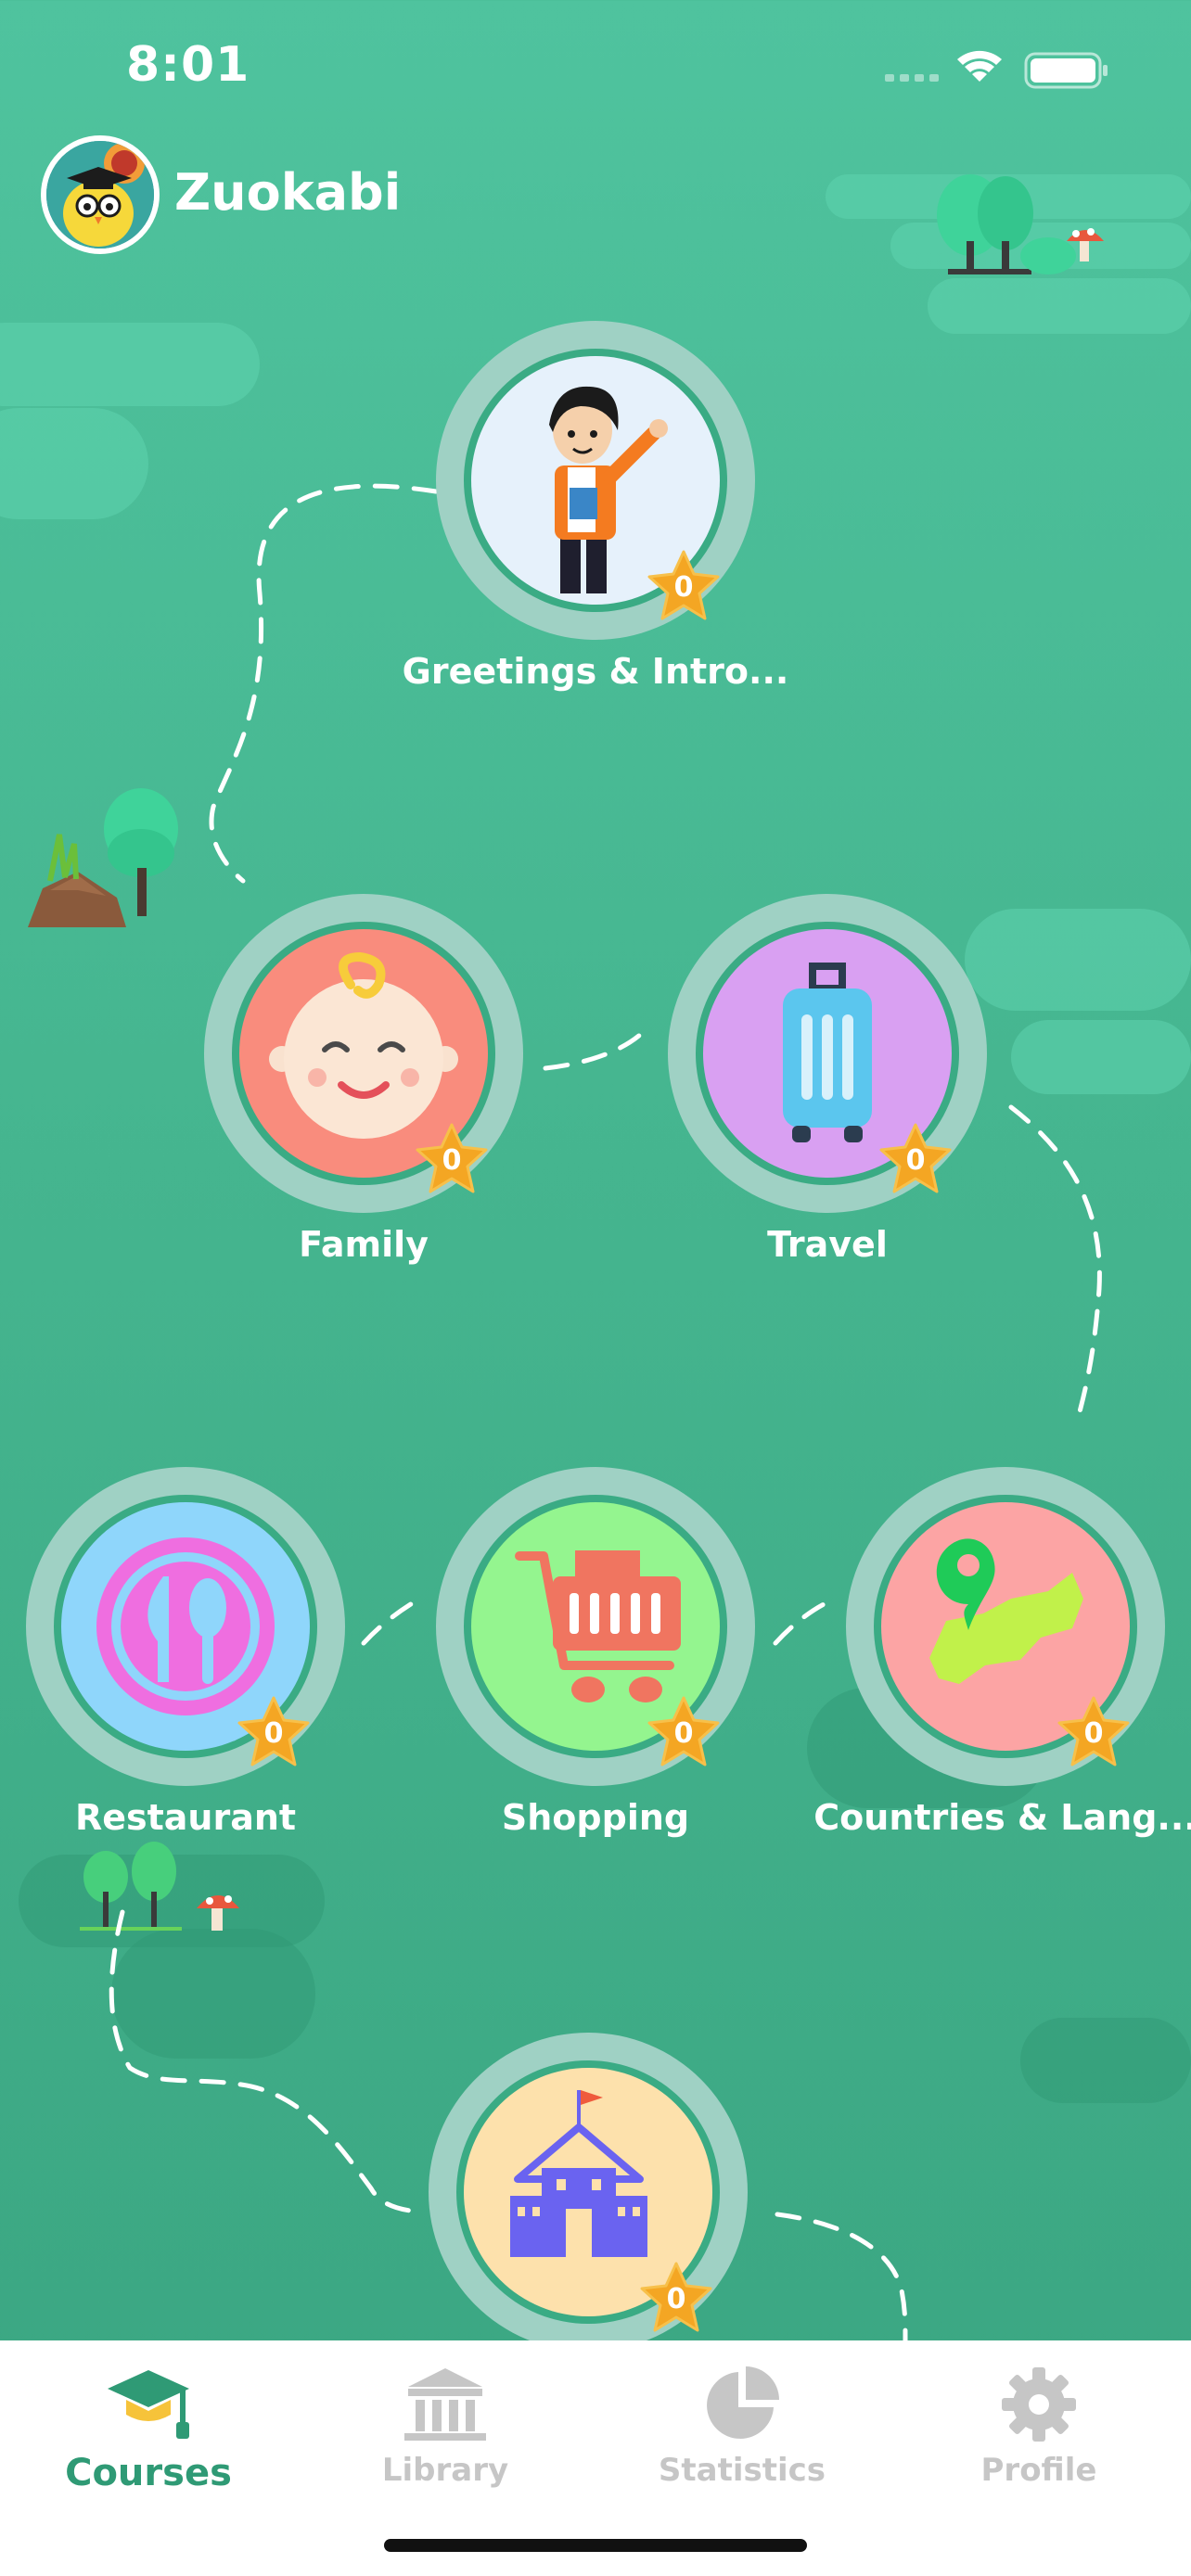 Image resolution: width=1191 pixels, height=2576 pixels. I want to click on tab-label: Profile, so click(1038, 2471).